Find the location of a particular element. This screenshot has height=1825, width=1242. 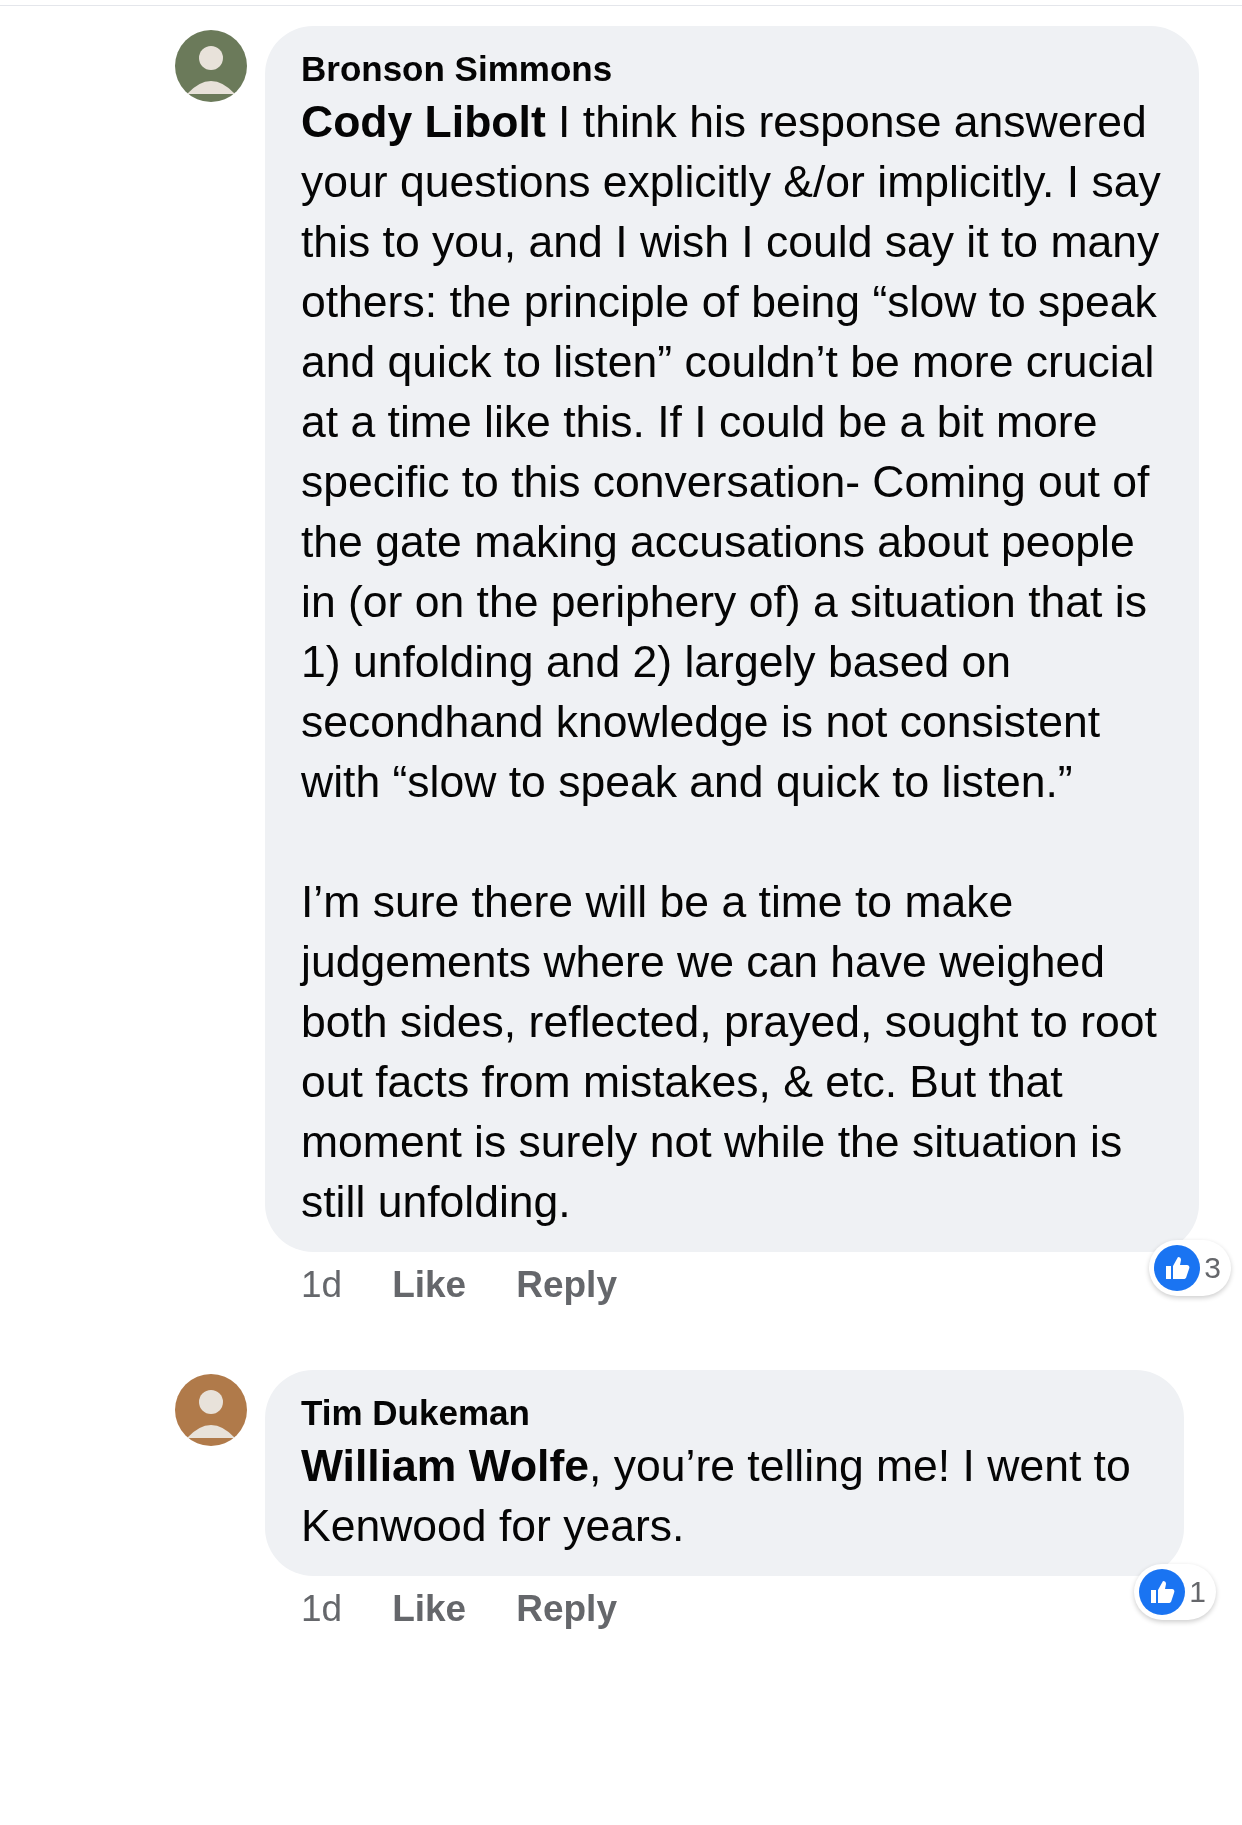

author-name: Tim Dukeman is located at coordinates (726, 1413).